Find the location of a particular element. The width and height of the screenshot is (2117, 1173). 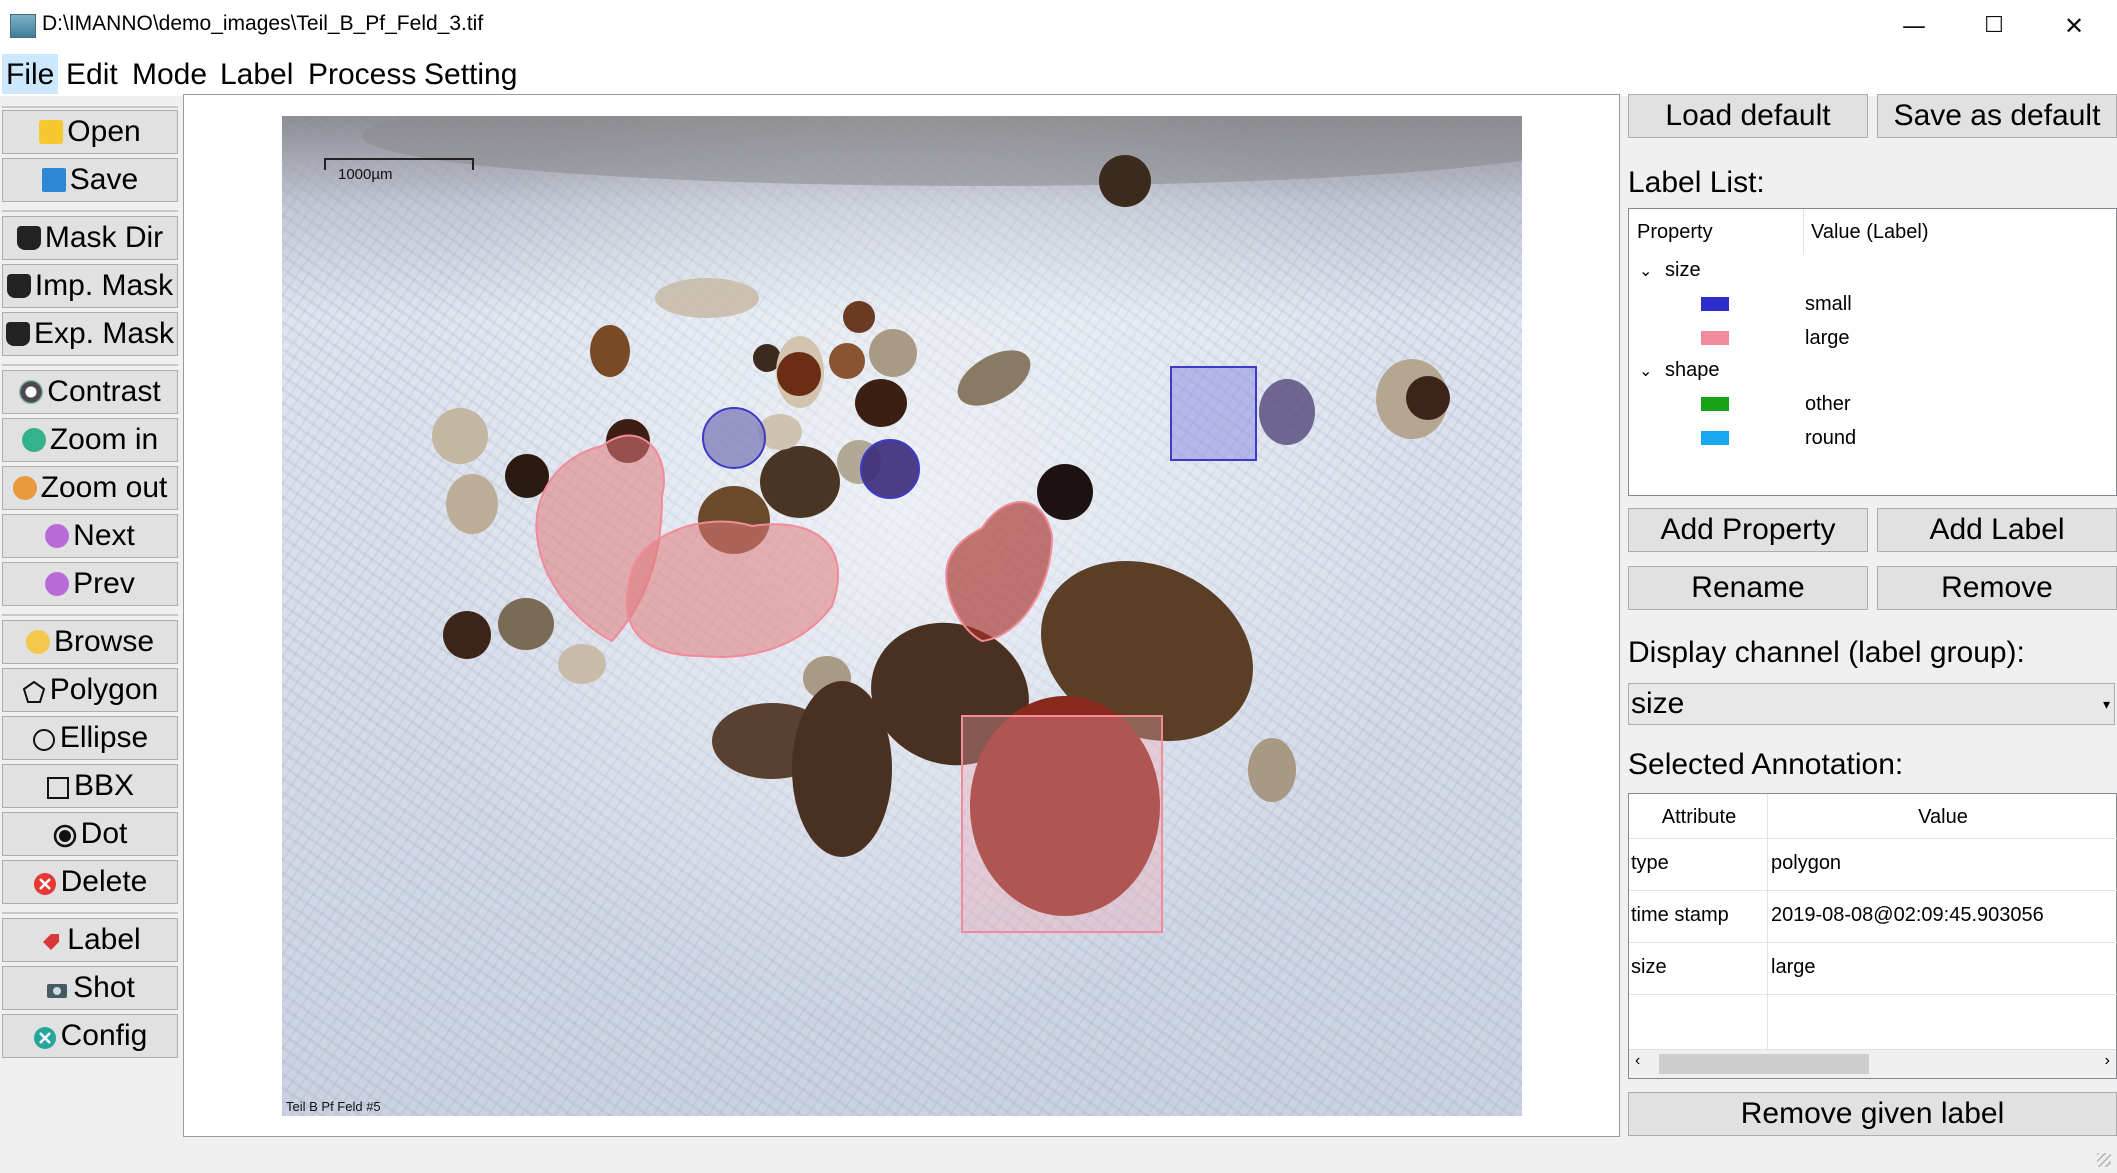

label-round: round is located at coordinates (1830, 438).